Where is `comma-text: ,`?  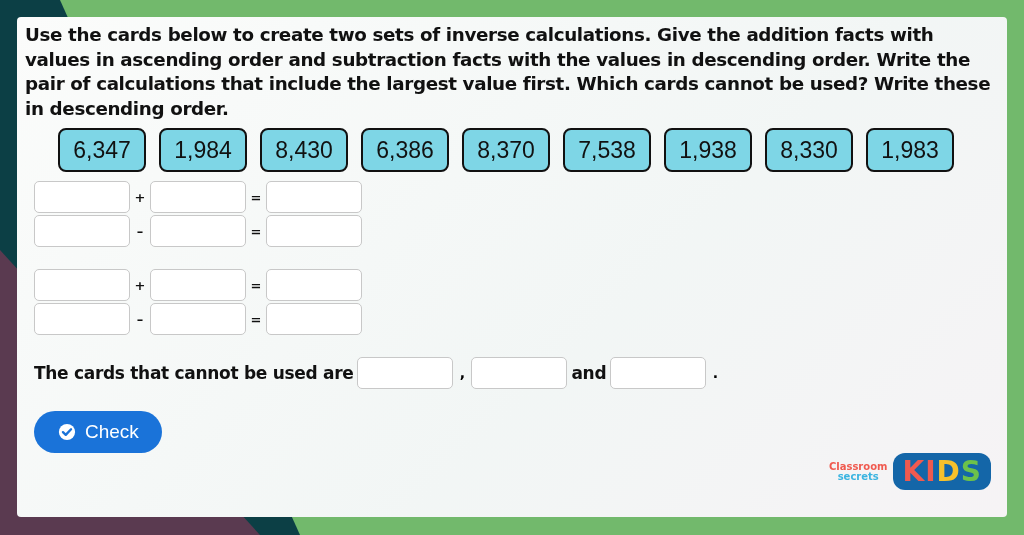 comma-text: , is located at coordinates (462, 373).